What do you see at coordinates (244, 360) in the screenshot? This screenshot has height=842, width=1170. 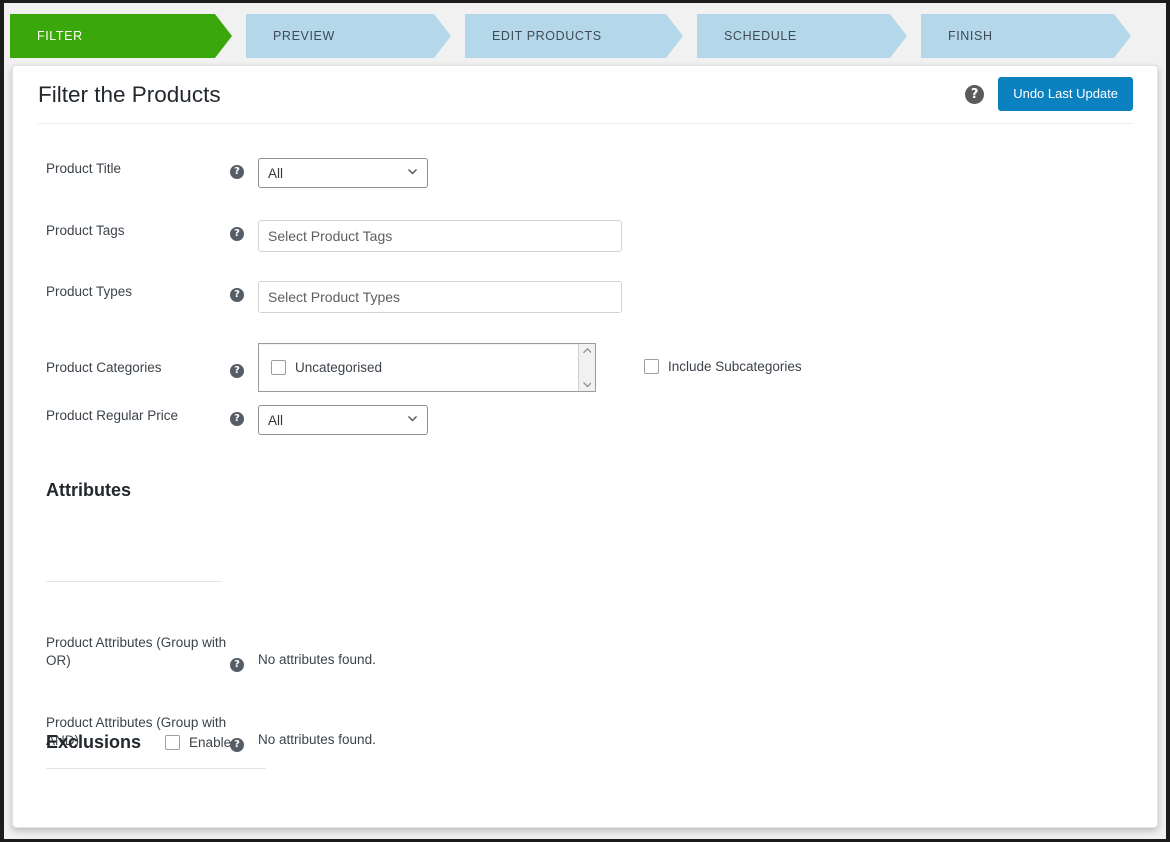 I see `product-categories-help: ?` at bounding box center [244, 360].